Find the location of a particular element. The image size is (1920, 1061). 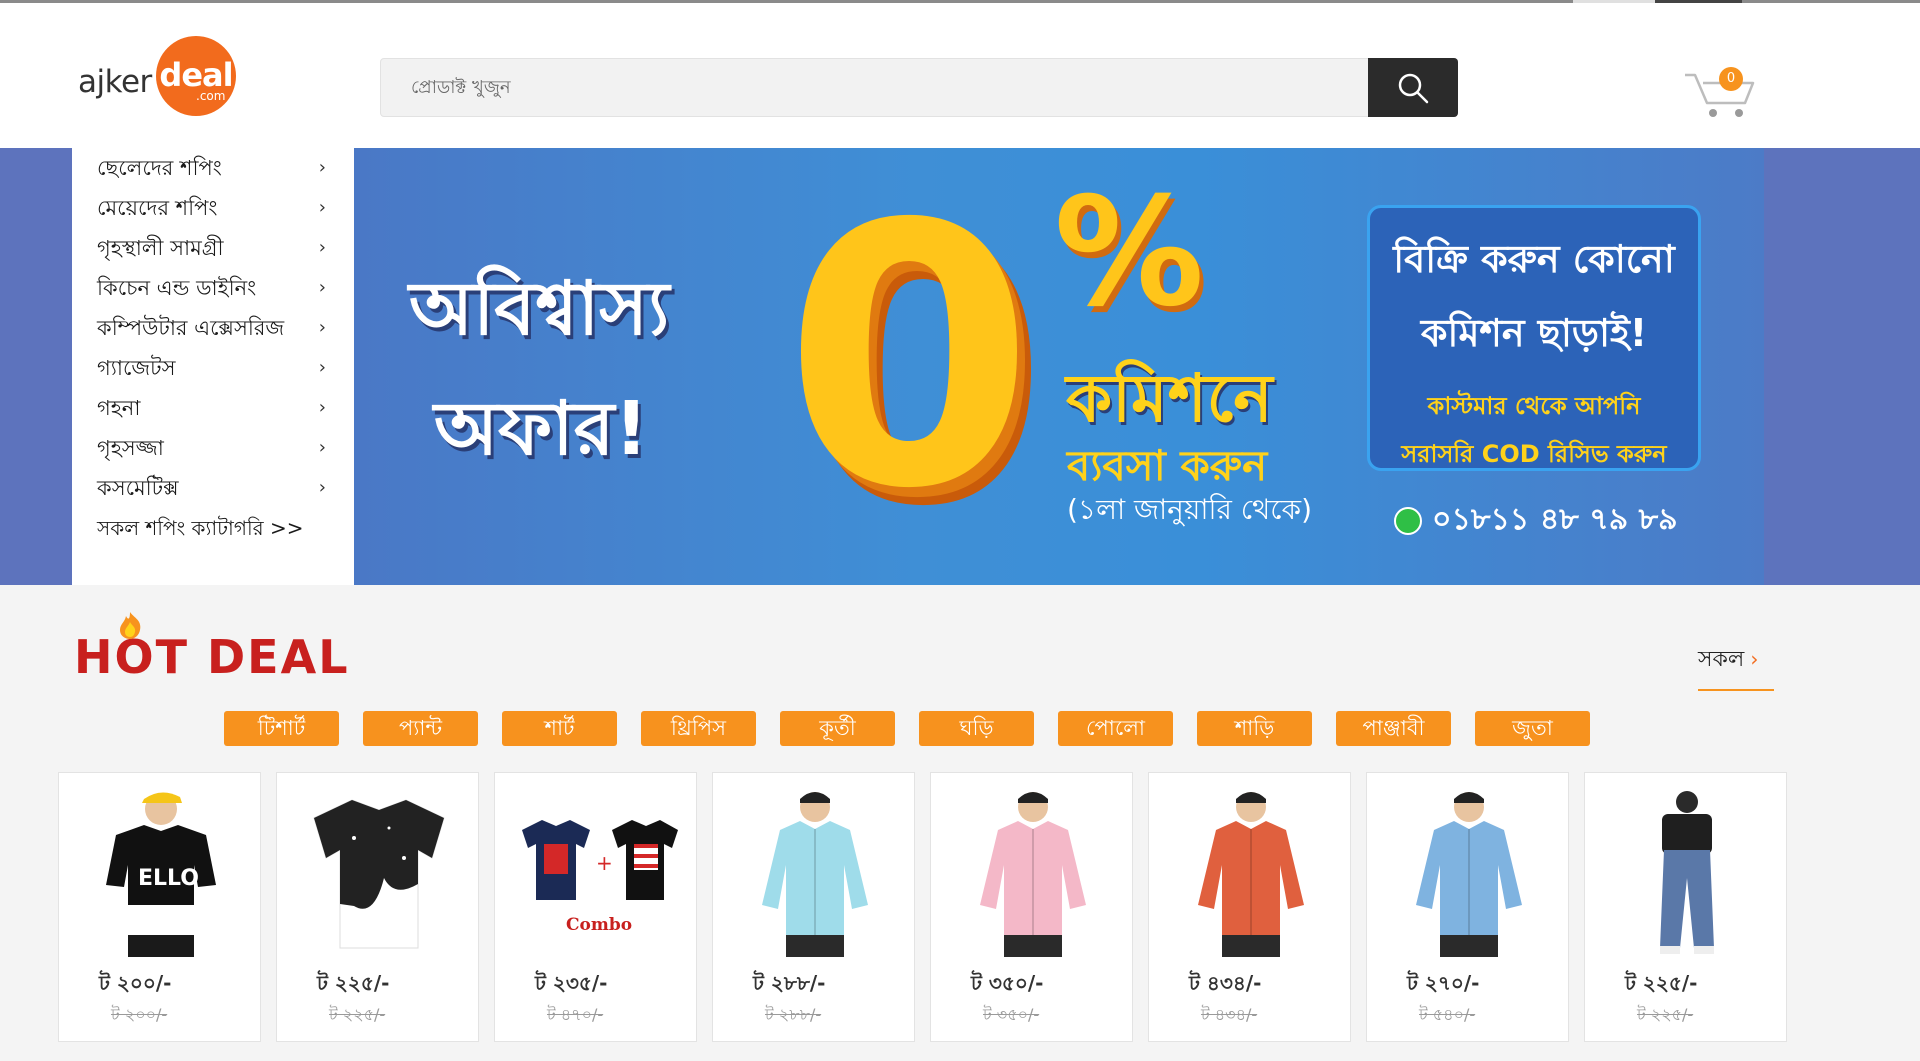

product-old-price: ট ২০০/- is located at coordinates (139, 1014).